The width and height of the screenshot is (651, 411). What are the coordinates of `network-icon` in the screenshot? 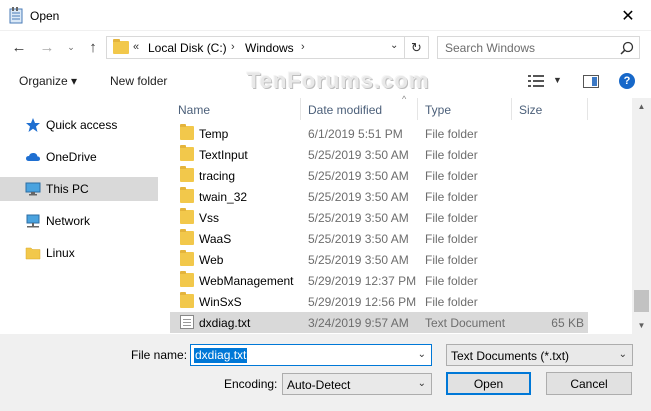 It's located at (33, 221).